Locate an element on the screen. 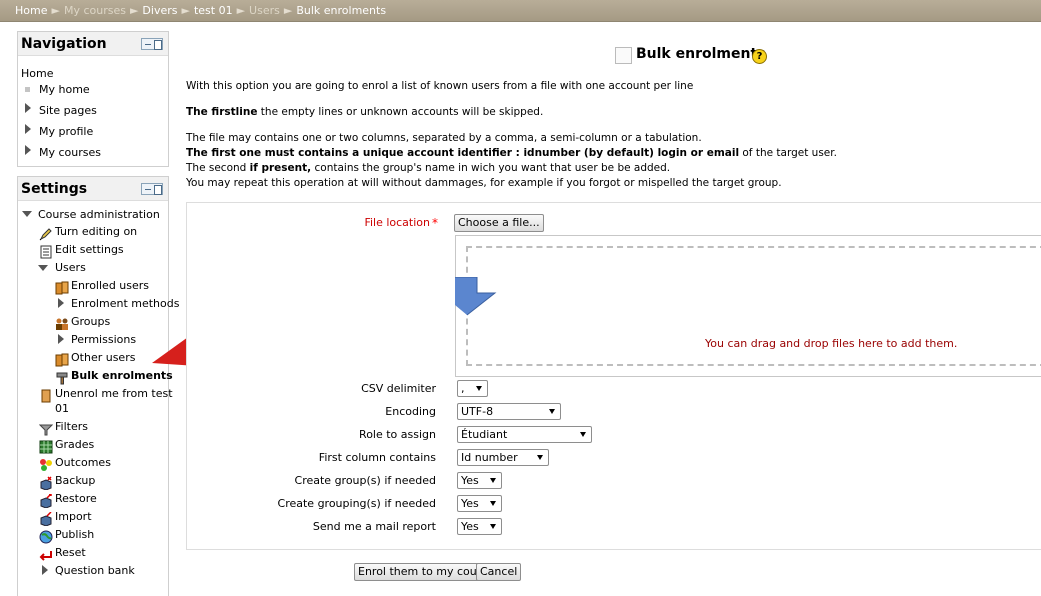 The width and height of the screenshot is (1041, 596). settings-other-users: Other users is located at coordinates (103, 357).